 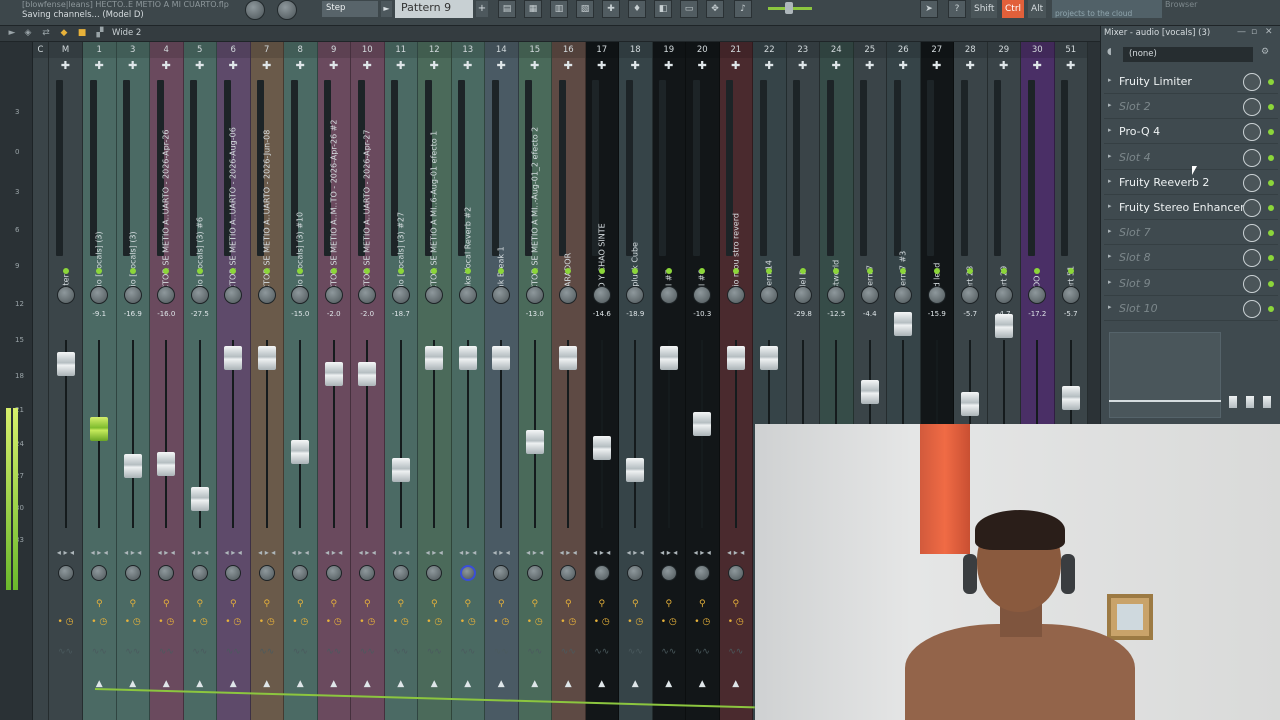 What do you see at coordinates (1037, 9) in the screenshot?
I see `alt-key: Alt` at bounding box center [1037, 9].